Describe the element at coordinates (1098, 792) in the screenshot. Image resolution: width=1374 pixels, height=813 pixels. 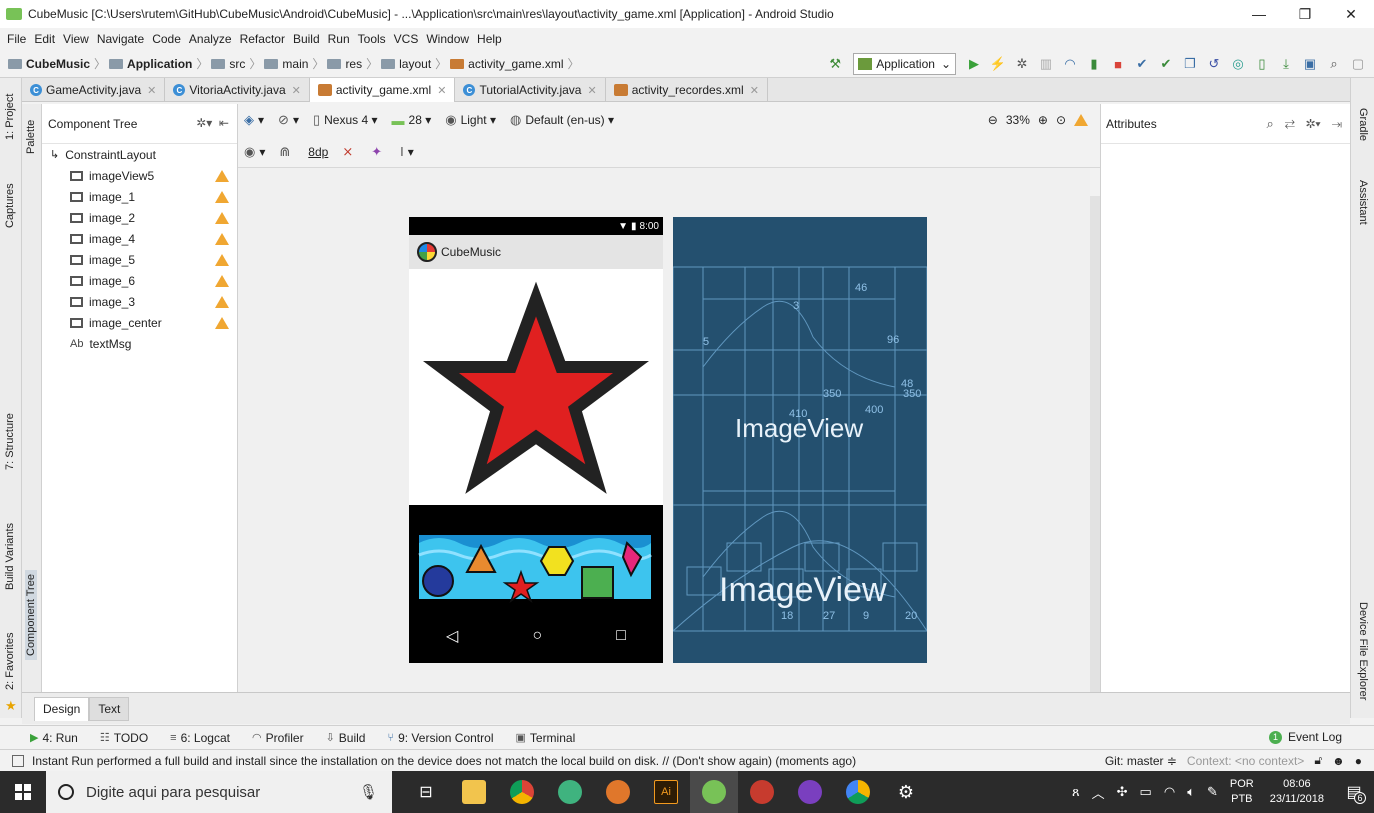
I see `chevron-up-icon: ︿` at that location.